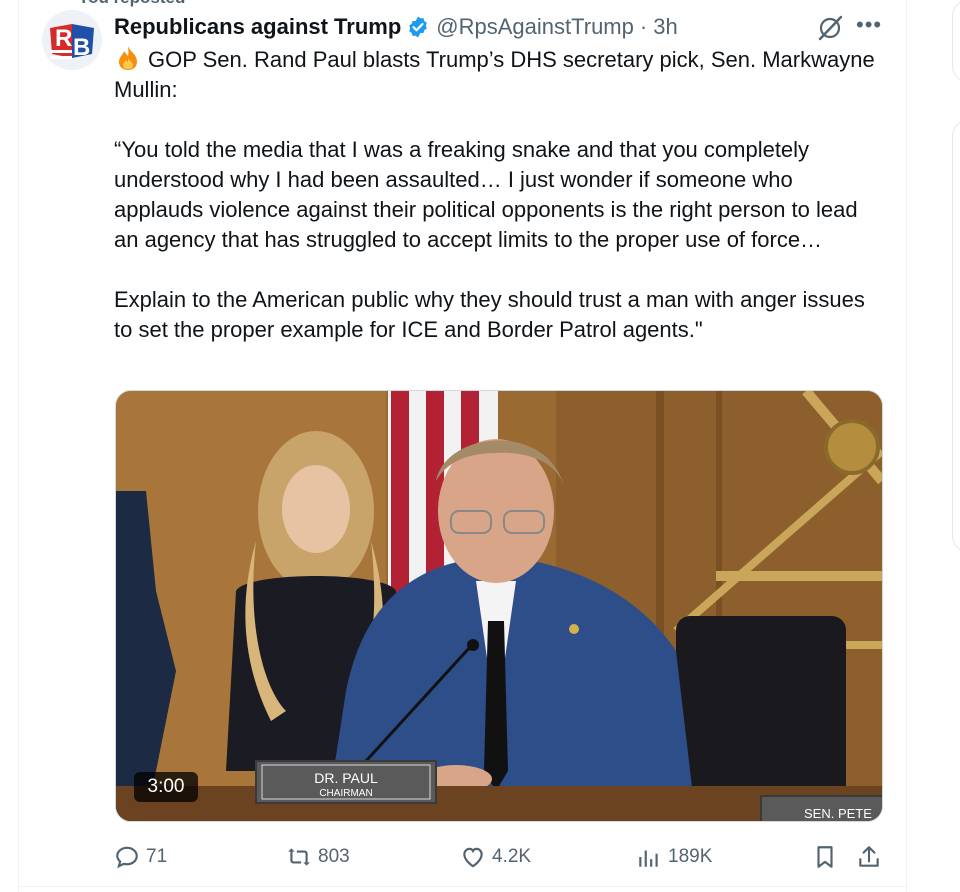 This screenshot has height=892, width=960. What do you see at coordinates (299, 857) in the screenshot?
I see `repost-icon` at bounding box center [299, 857].